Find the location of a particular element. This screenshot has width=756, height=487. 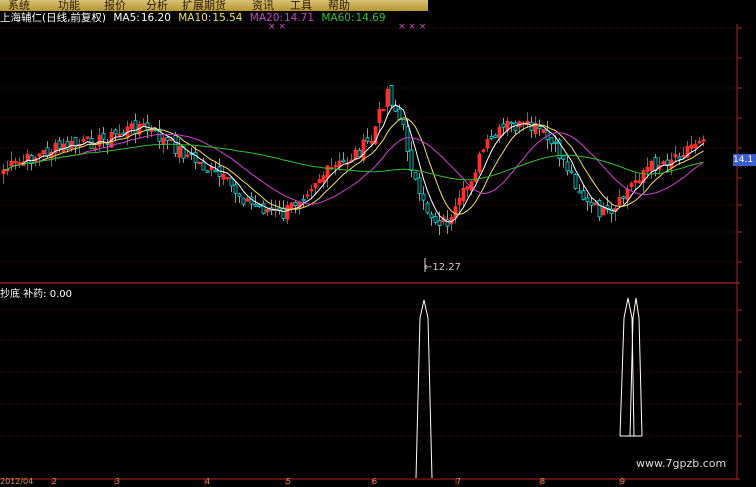

date-tick: 6 is located at coordinates (375, 481).